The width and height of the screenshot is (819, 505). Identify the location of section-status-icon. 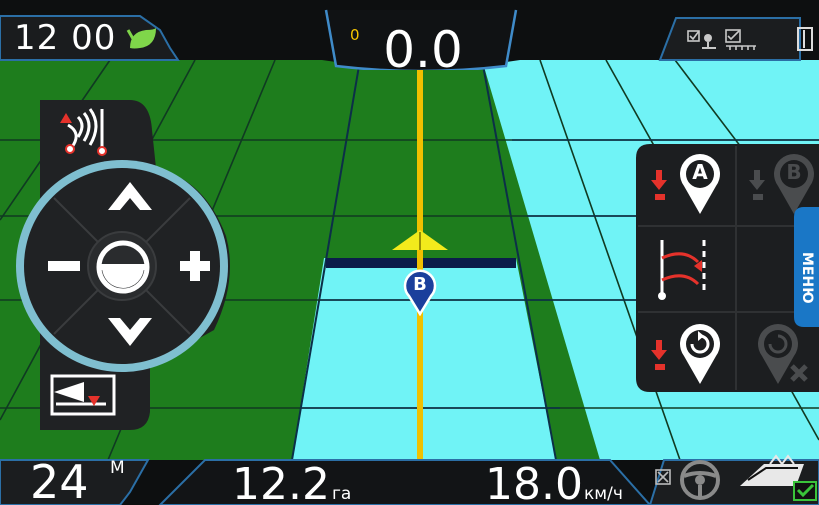
(723, 40).